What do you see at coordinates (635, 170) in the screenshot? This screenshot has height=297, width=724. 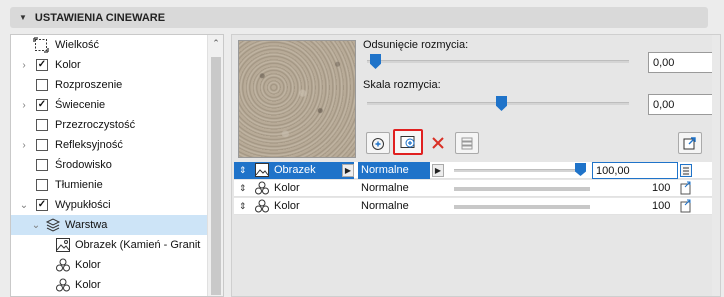 I see `opacity-field: 100,00` at bounding box center [635, 170].